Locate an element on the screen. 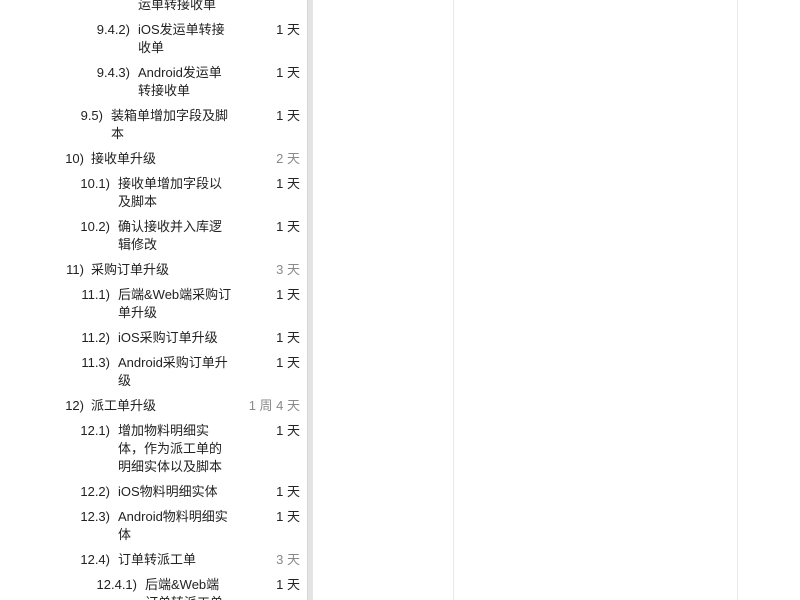  task-title: iOS采购订单升级 is located at coordinates (168, 337).